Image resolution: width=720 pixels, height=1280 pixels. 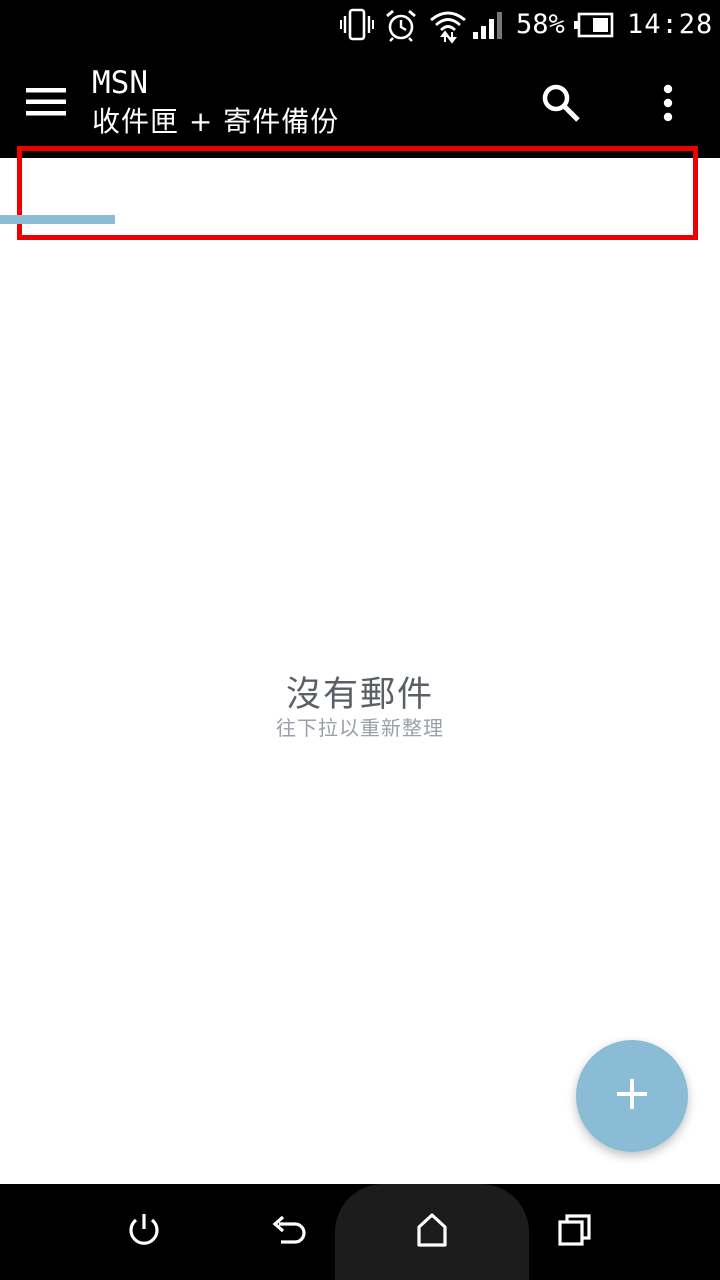 I want to click on highlight-box, so click(x=357, y=193).